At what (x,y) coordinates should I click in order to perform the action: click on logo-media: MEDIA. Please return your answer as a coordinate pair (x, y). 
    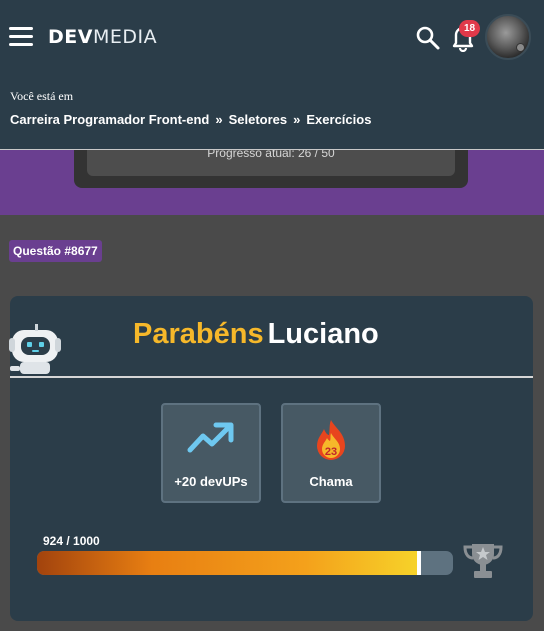
    Looking at the image, I should click on (125, 37).